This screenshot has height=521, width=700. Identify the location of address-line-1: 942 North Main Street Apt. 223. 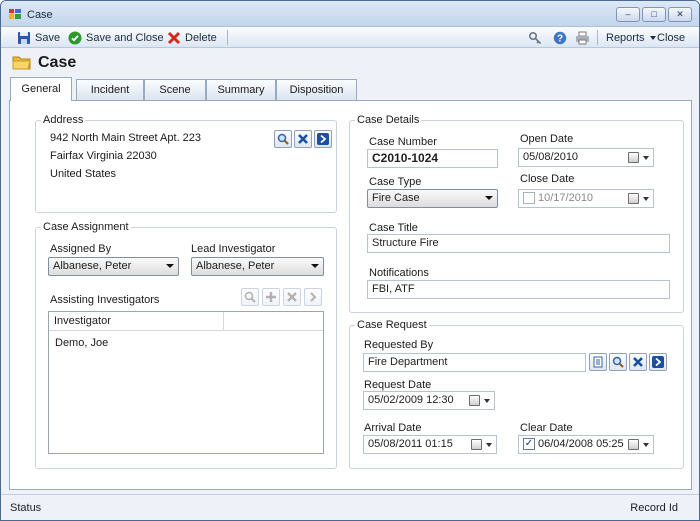
(126, 138).